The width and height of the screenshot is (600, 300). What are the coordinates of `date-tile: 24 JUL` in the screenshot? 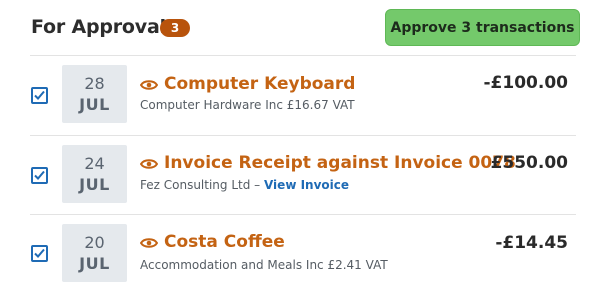 It's located at (94, 174).